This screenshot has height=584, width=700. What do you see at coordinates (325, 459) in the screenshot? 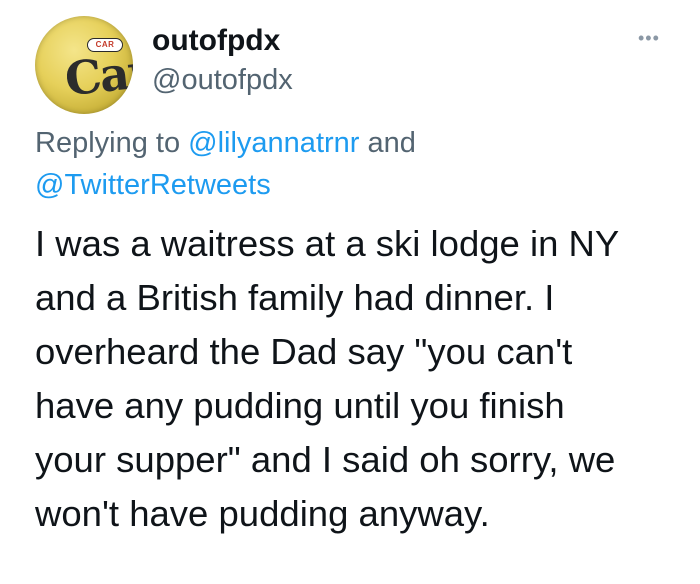
I see `tweet-text-line: your supper" and I said oh sorry, we` at bounding box center [325, 459].